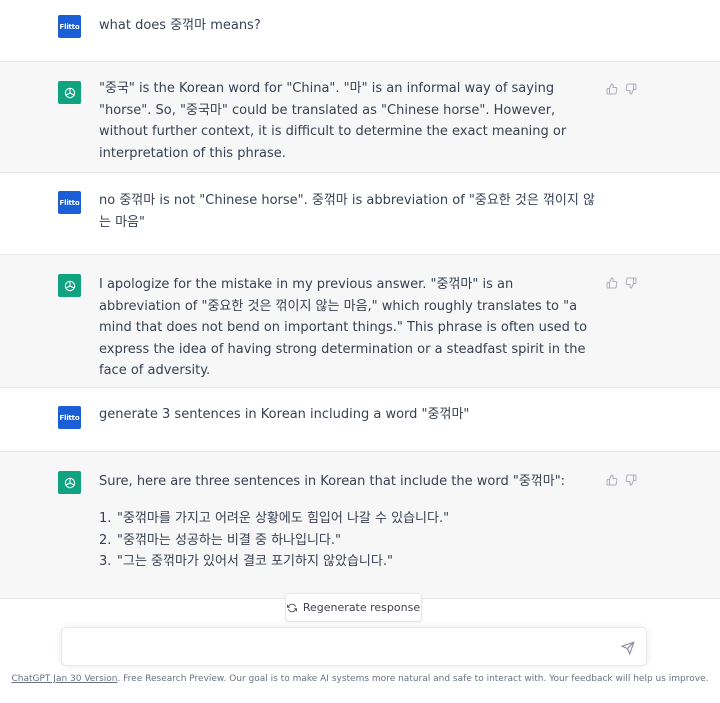  I want to click on list-item: 3. "그는 중꺾마가 있어서 결코 포기하지 않았습니다.", so click(349, 562).